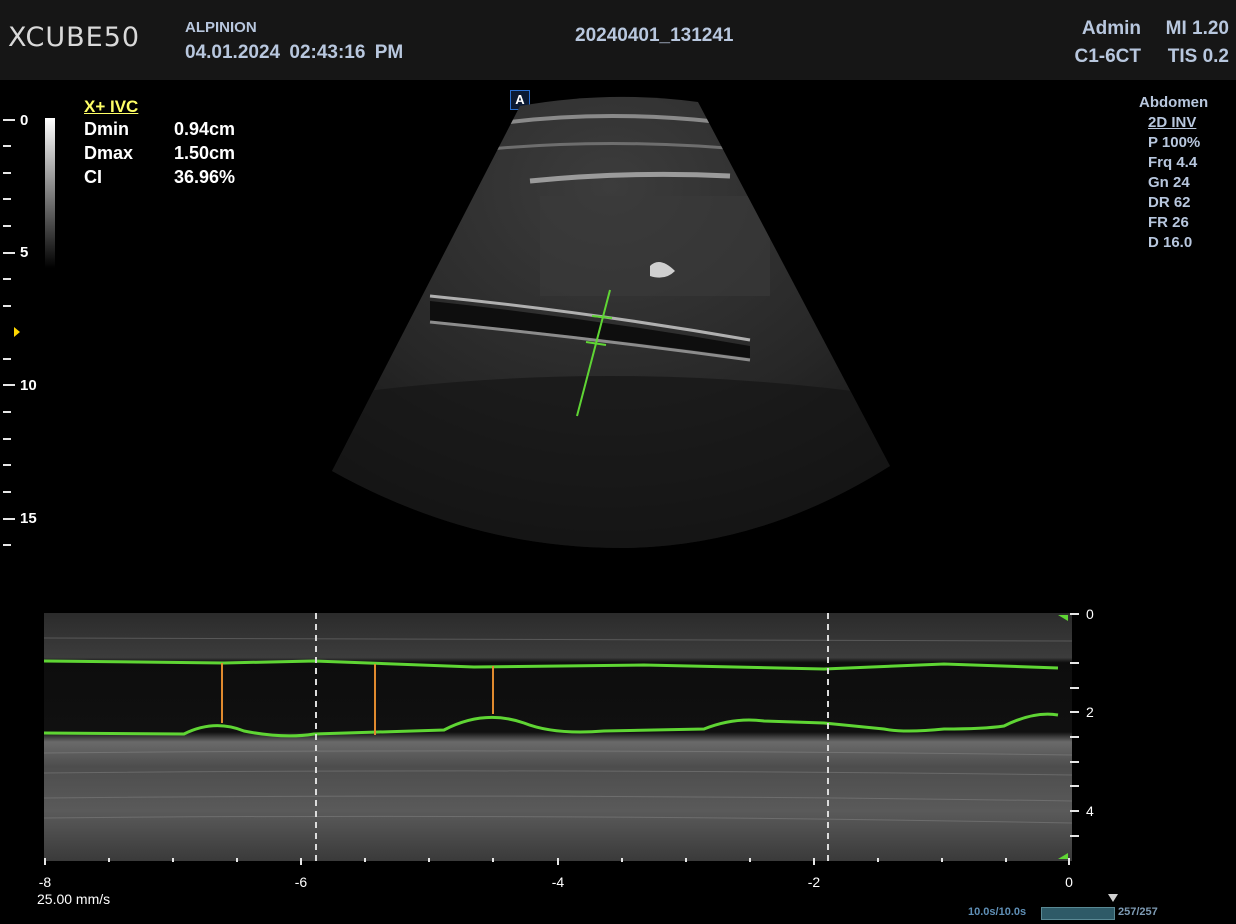 Image resolution: width=1236 pixels, height=924 pixels. I want to click on study-id: 20240401_131241, so click(654, 35).